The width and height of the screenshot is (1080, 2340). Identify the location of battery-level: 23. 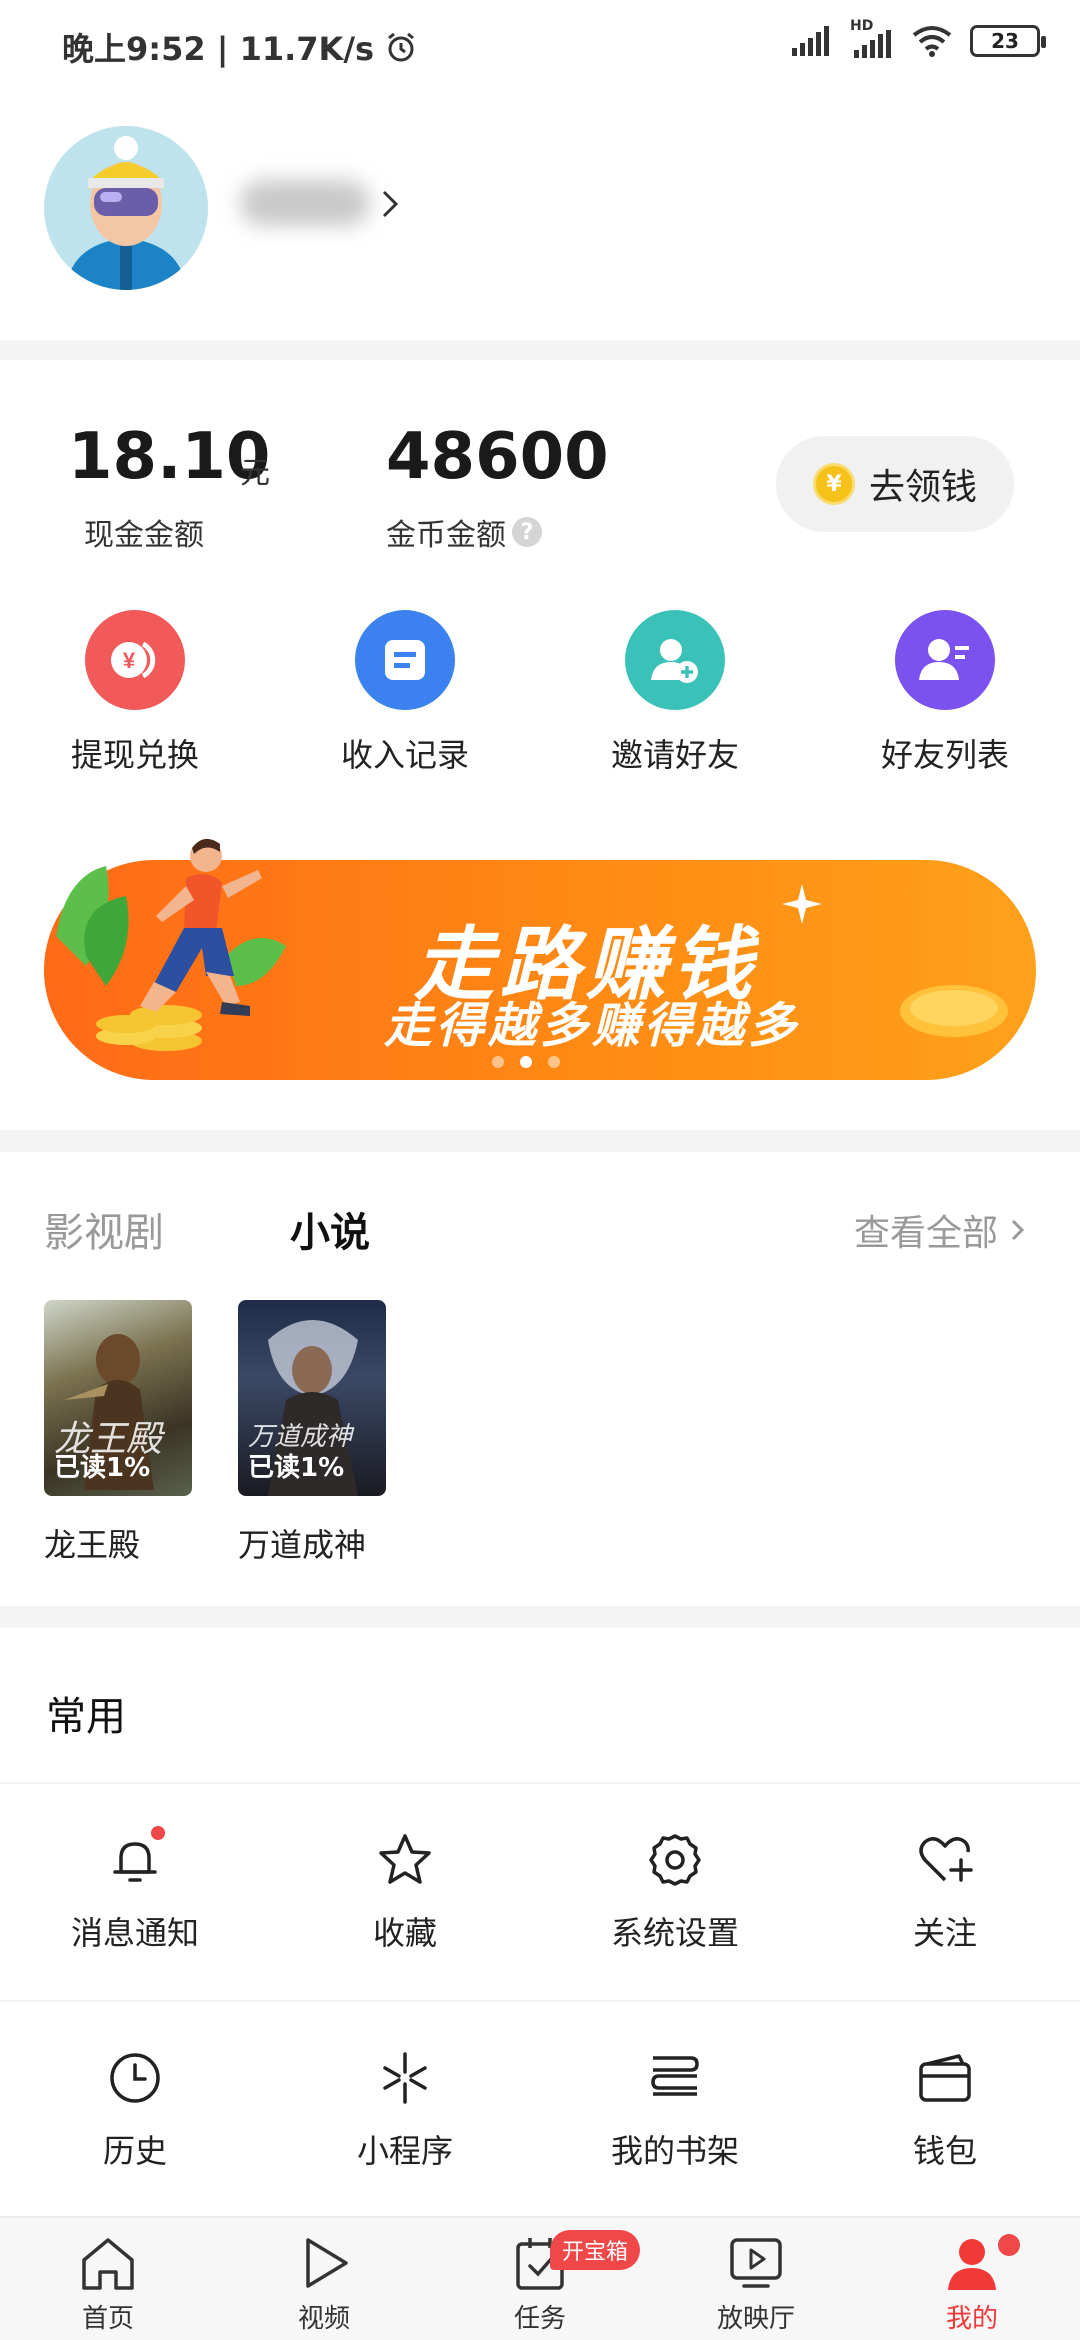
(1005, 41).